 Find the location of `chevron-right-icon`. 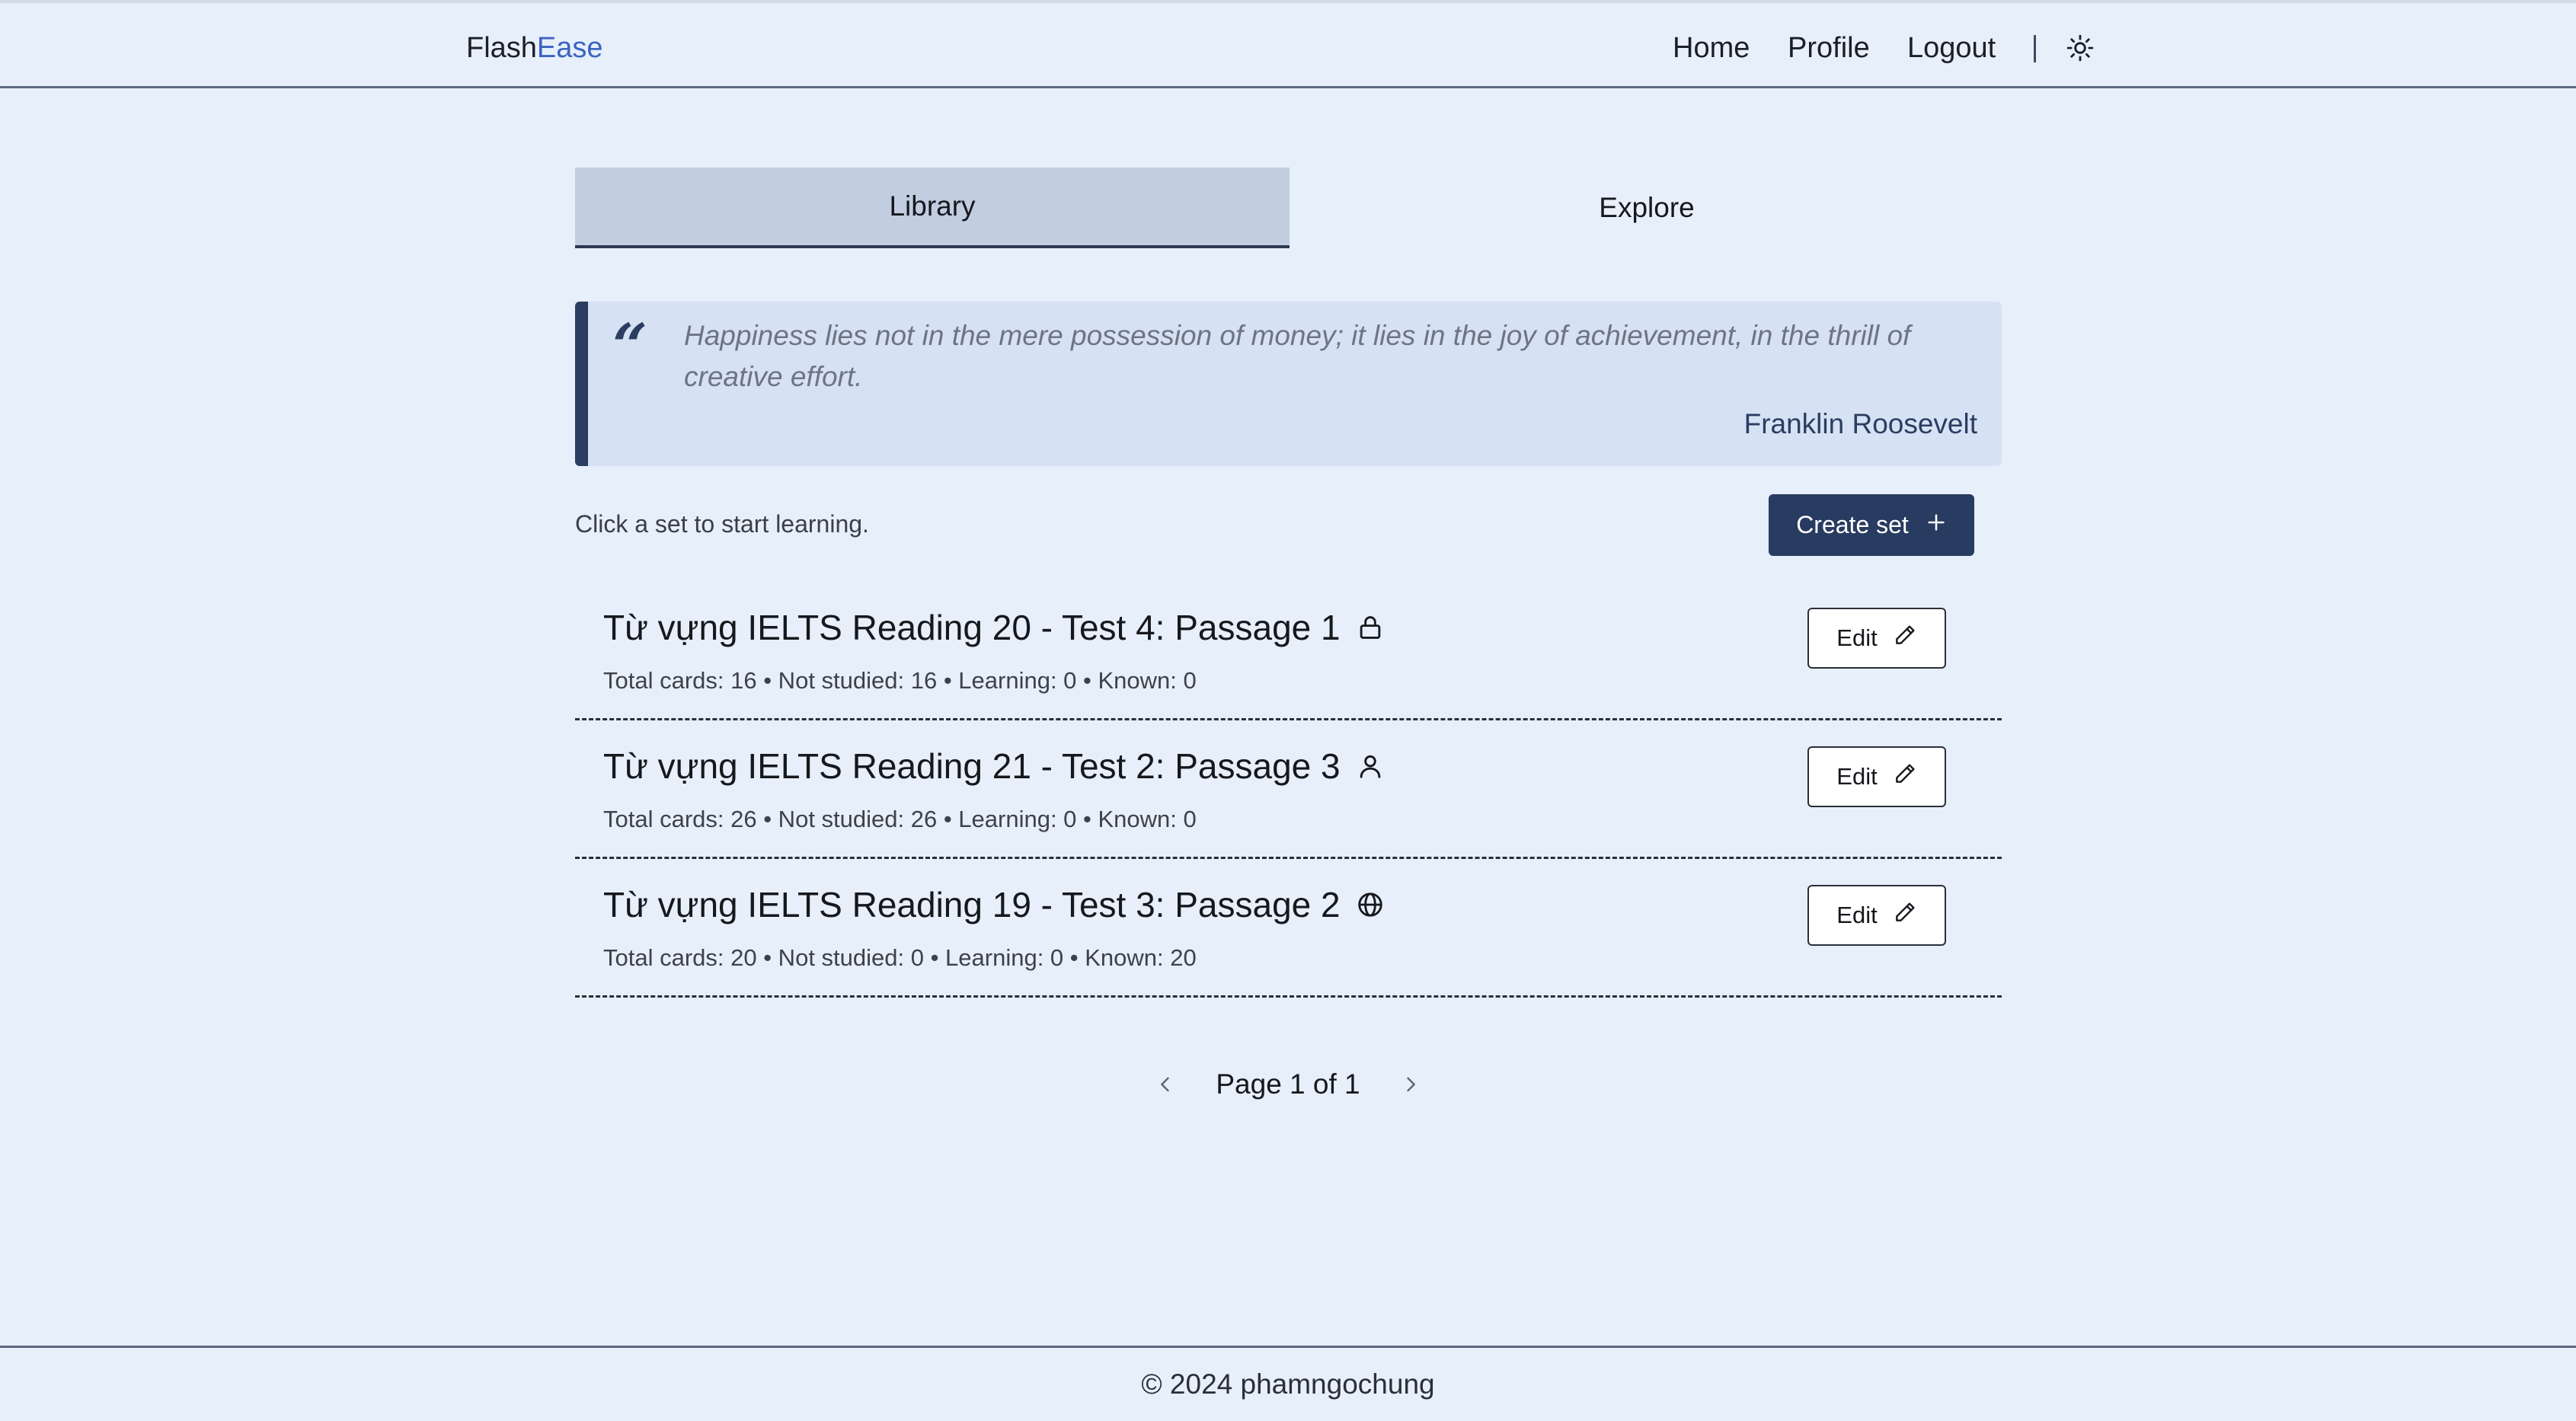

chevron-right-icon is located at coordinates (1410, 1084).